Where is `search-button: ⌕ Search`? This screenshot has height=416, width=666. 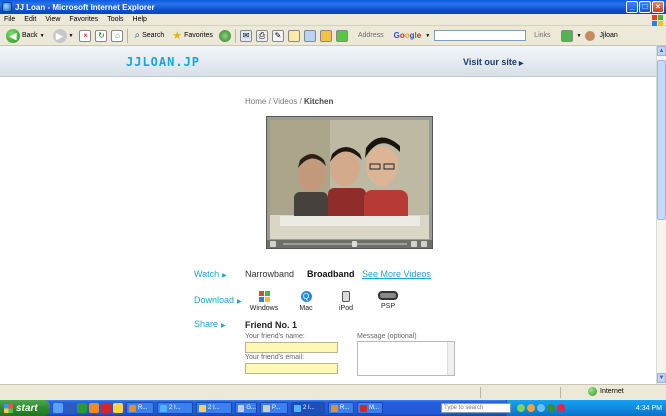 search-button: ⌕ Search is located at coordinates (149, 36).